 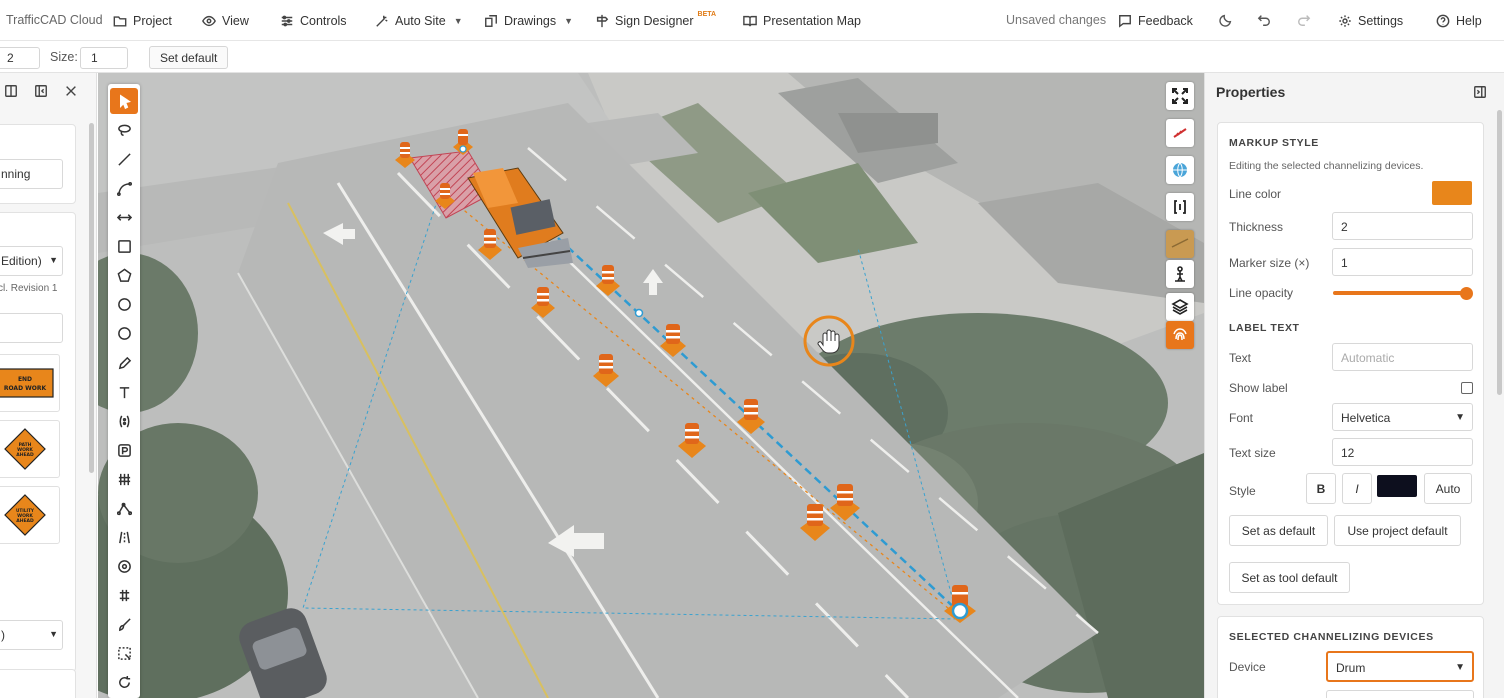 What do you see at coordinates (1304, 20) in the screenshot?
I see `redo-button` at bounding box center [1304, 20].